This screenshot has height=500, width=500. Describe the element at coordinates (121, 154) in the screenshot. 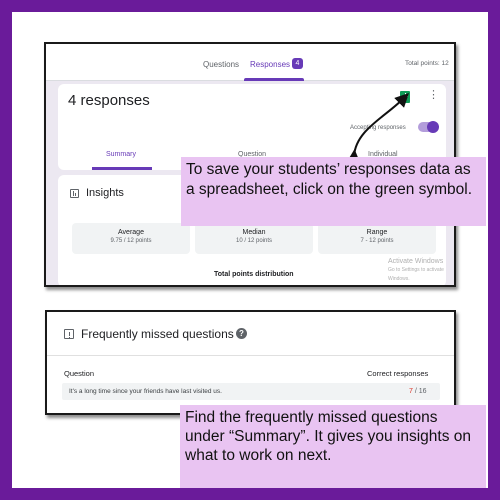

I see `subtab-summary: Summary` at that location.